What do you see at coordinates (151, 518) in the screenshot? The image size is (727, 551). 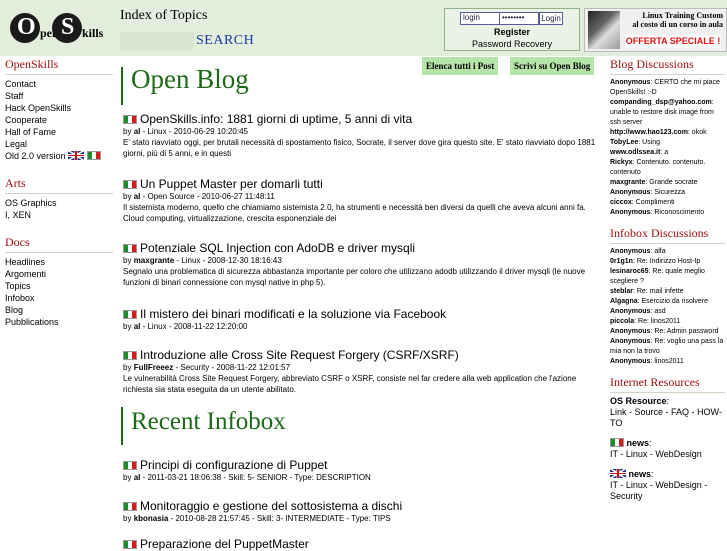 I see `infobox-author: kbonasia` at bounding box center [151, 518].